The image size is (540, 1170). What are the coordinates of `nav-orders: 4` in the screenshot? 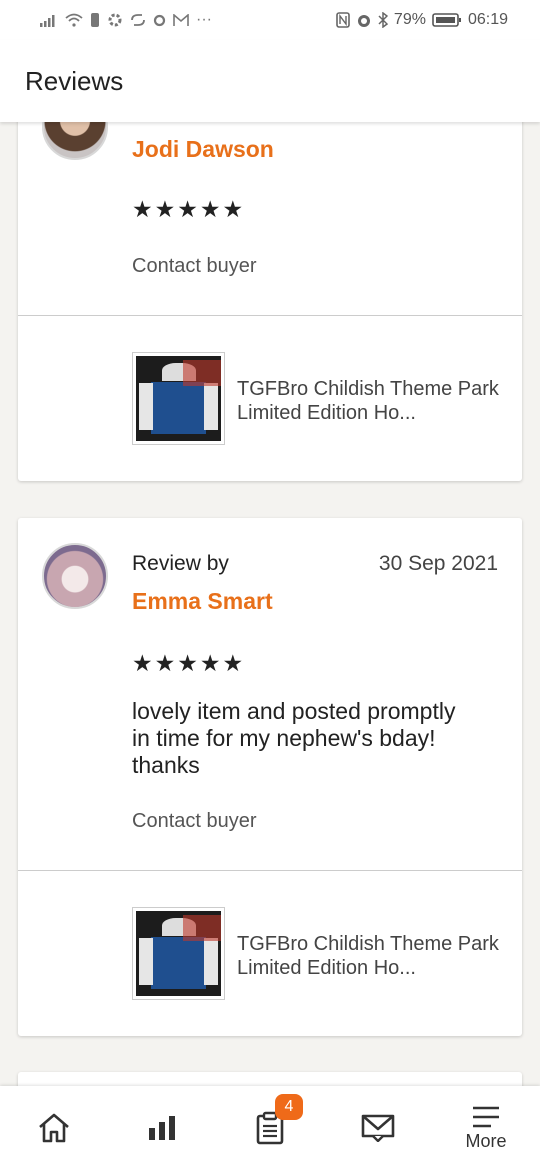 It's located at (270, 1128).